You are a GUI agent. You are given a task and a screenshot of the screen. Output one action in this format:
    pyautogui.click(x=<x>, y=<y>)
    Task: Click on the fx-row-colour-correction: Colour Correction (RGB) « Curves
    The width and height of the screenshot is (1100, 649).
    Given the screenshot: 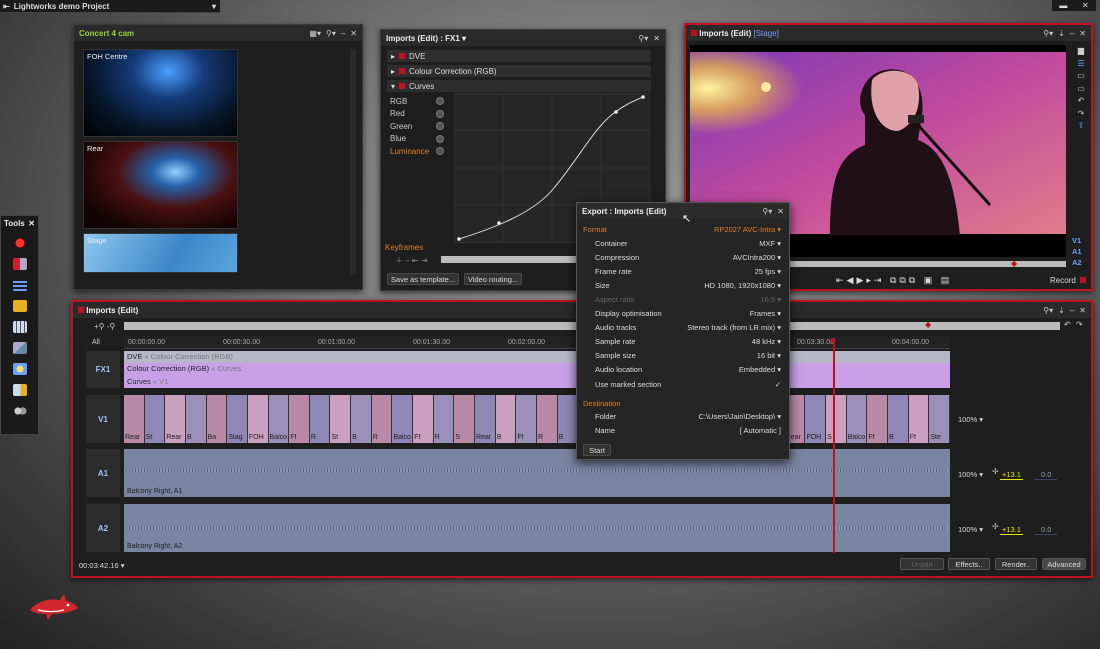 What is the action you would take?
    pyautogui.click(x=537, y=369)
    